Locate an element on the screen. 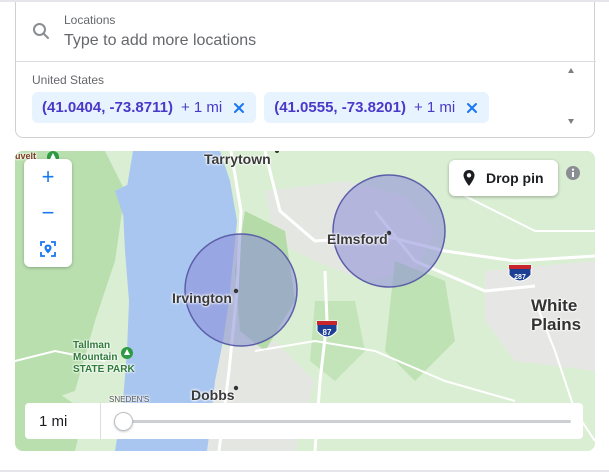  drop-pin-button: Drop pin is located at coordinates (503, 178).